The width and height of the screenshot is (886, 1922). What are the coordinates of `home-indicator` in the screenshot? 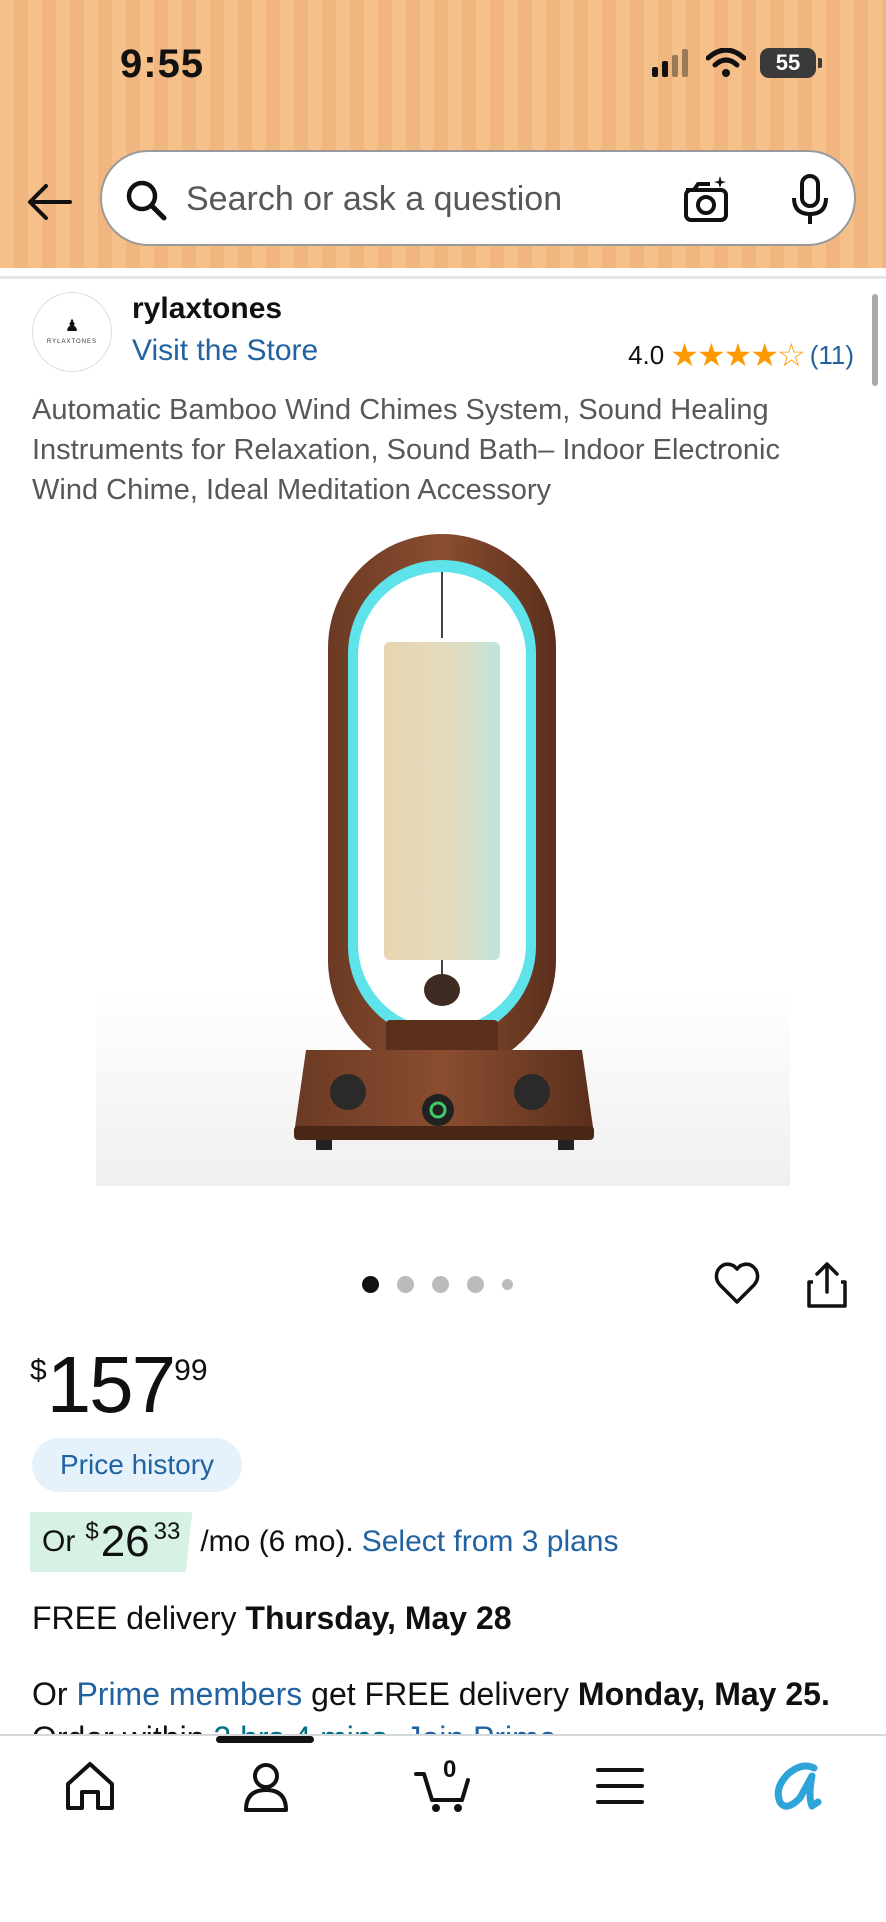 It's located at (265, 1739).